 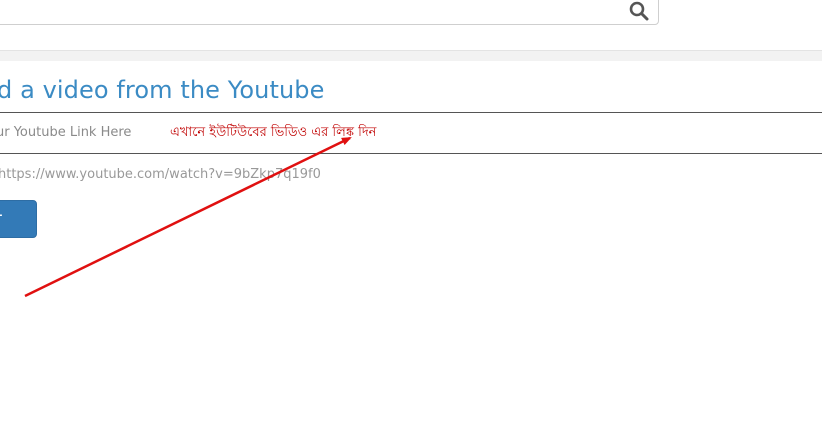 I want to click on search-icon, so click(x=639, y=11).